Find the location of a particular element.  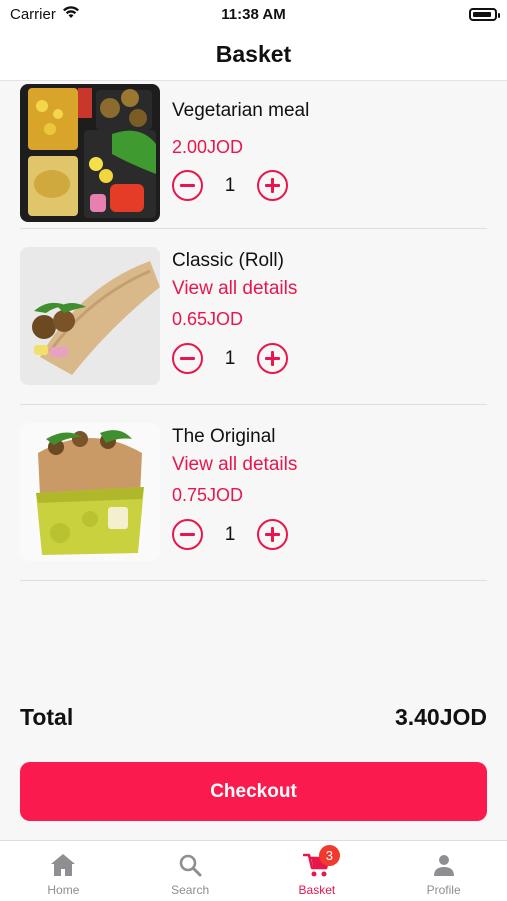

tab-profile: Profile is located at coordinates (443, 871).